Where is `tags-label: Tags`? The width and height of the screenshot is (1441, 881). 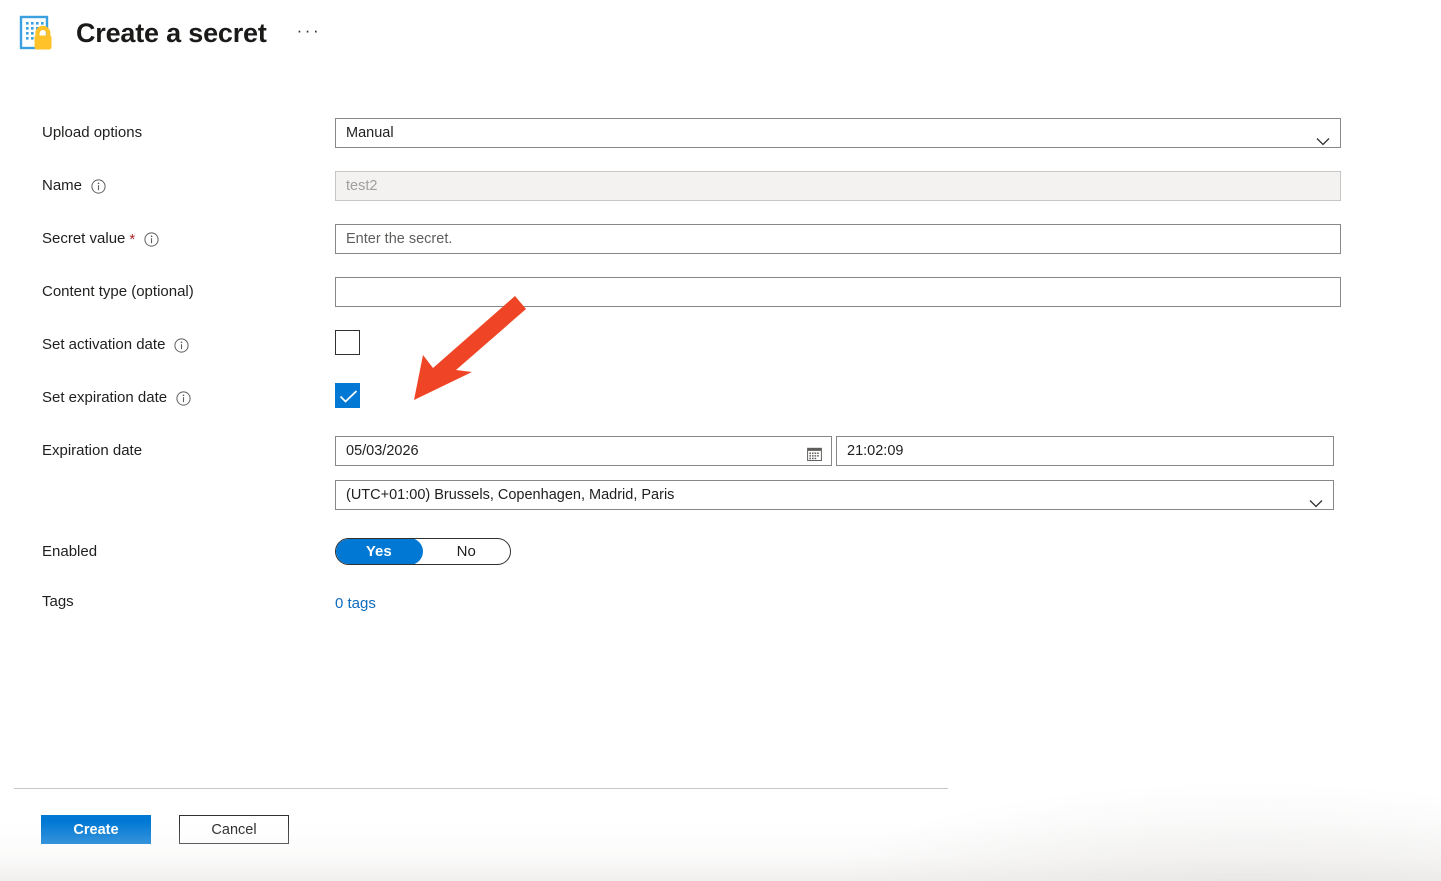
tags-label: Tags is located at coordinates (167, 602).